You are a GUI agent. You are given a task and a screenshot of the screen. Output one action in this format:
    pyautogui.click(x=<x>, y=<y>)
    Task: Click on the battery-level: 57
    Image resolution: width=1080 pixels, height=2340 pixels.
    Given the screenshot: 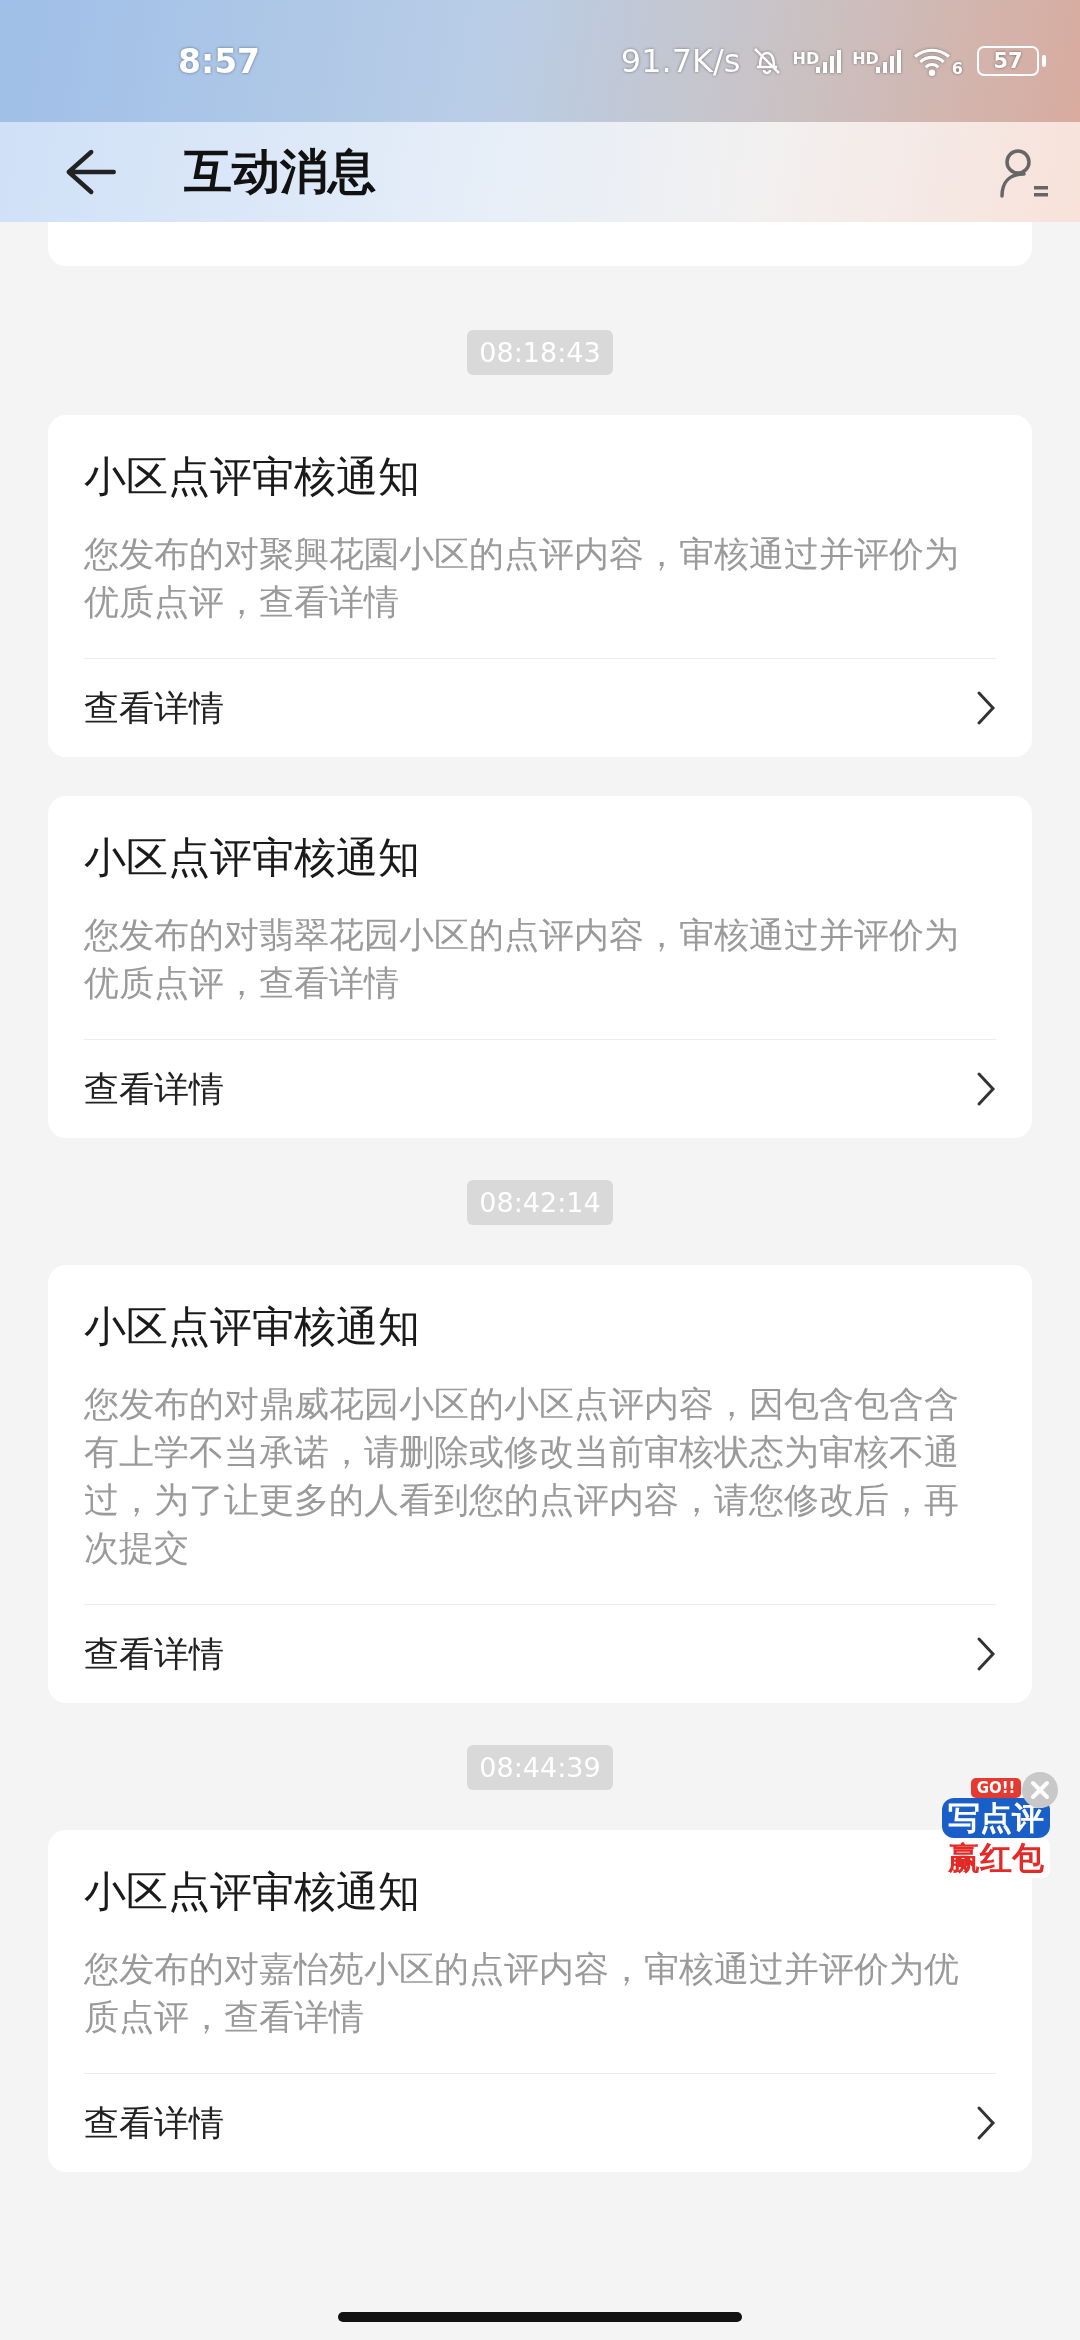 What is the action you would take?
    pyautogui.click(x=1008, y=61)
    